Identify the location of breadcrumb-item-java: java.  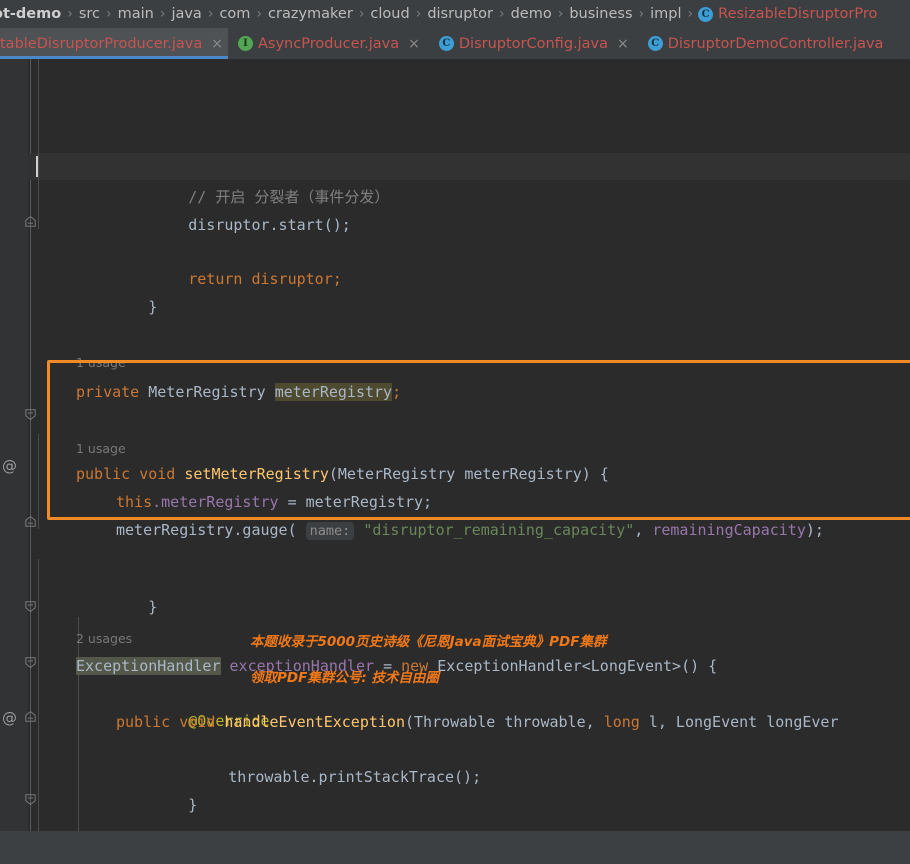
(186, 14).